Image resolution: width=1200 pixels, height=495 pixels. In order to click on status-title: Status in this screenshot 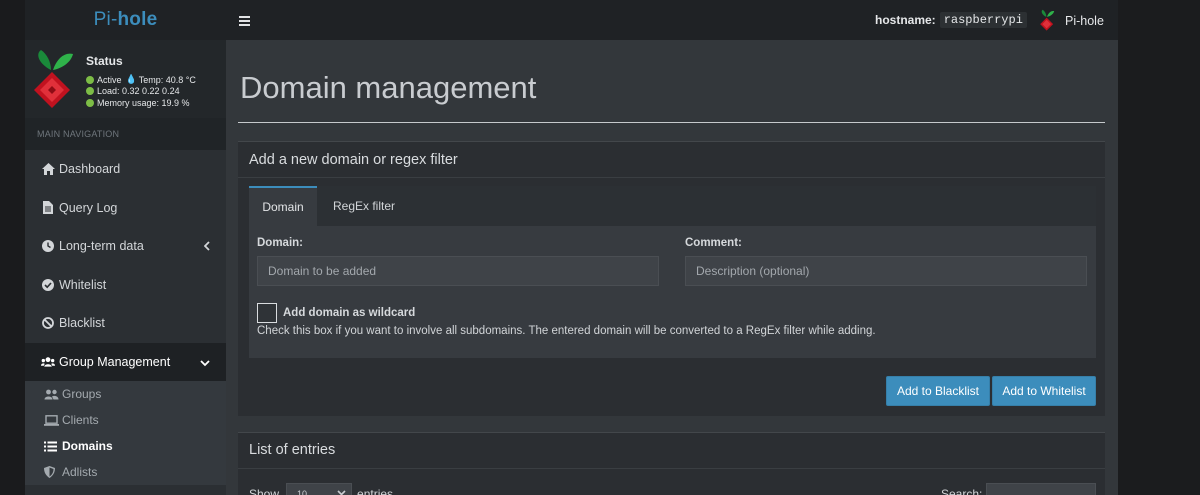, I will do `click(104, 61)`.